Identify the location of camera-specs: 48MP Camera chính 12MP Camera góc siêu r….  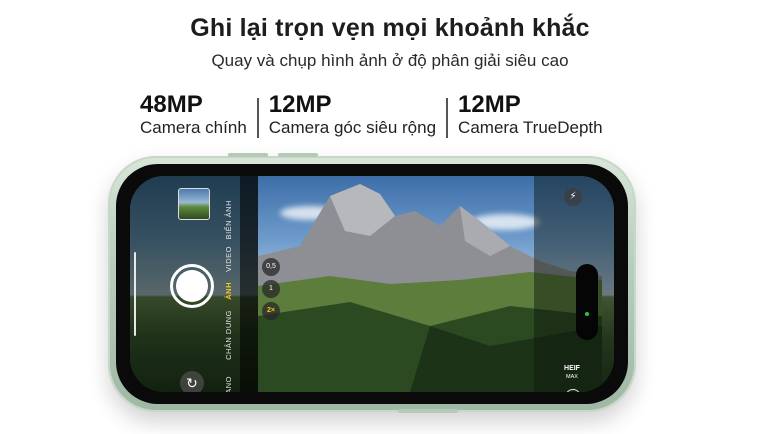
(371, 116).